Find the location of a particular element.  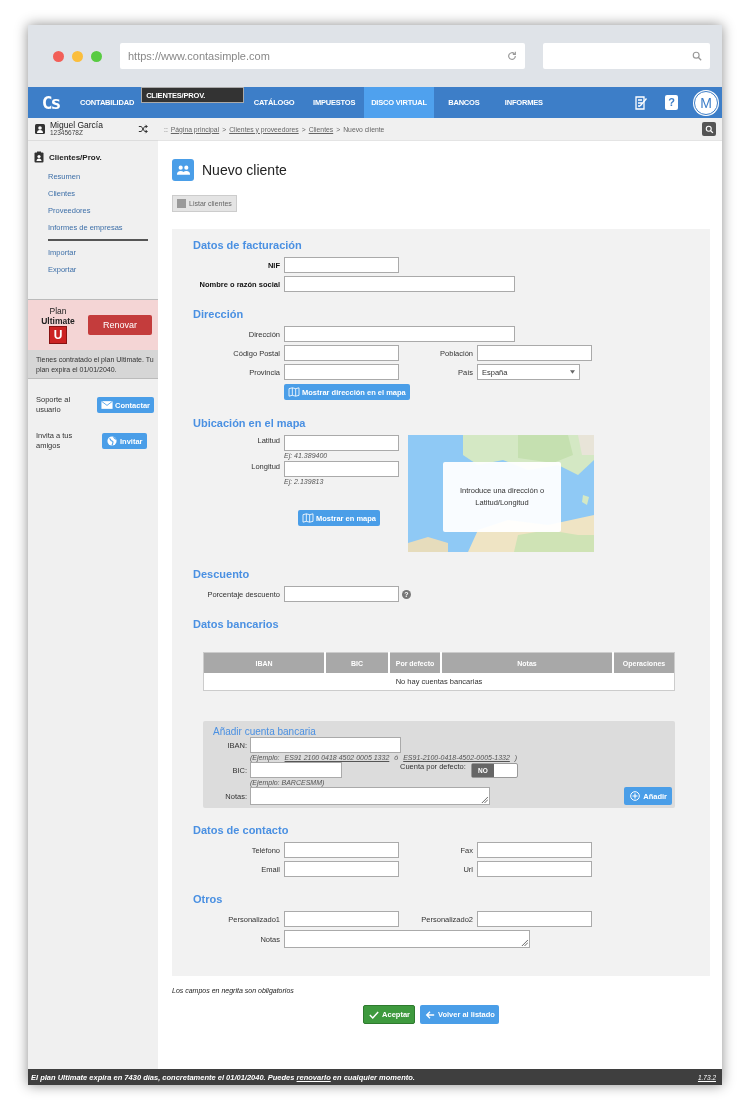

search-button is located at coordinates (709, 129).